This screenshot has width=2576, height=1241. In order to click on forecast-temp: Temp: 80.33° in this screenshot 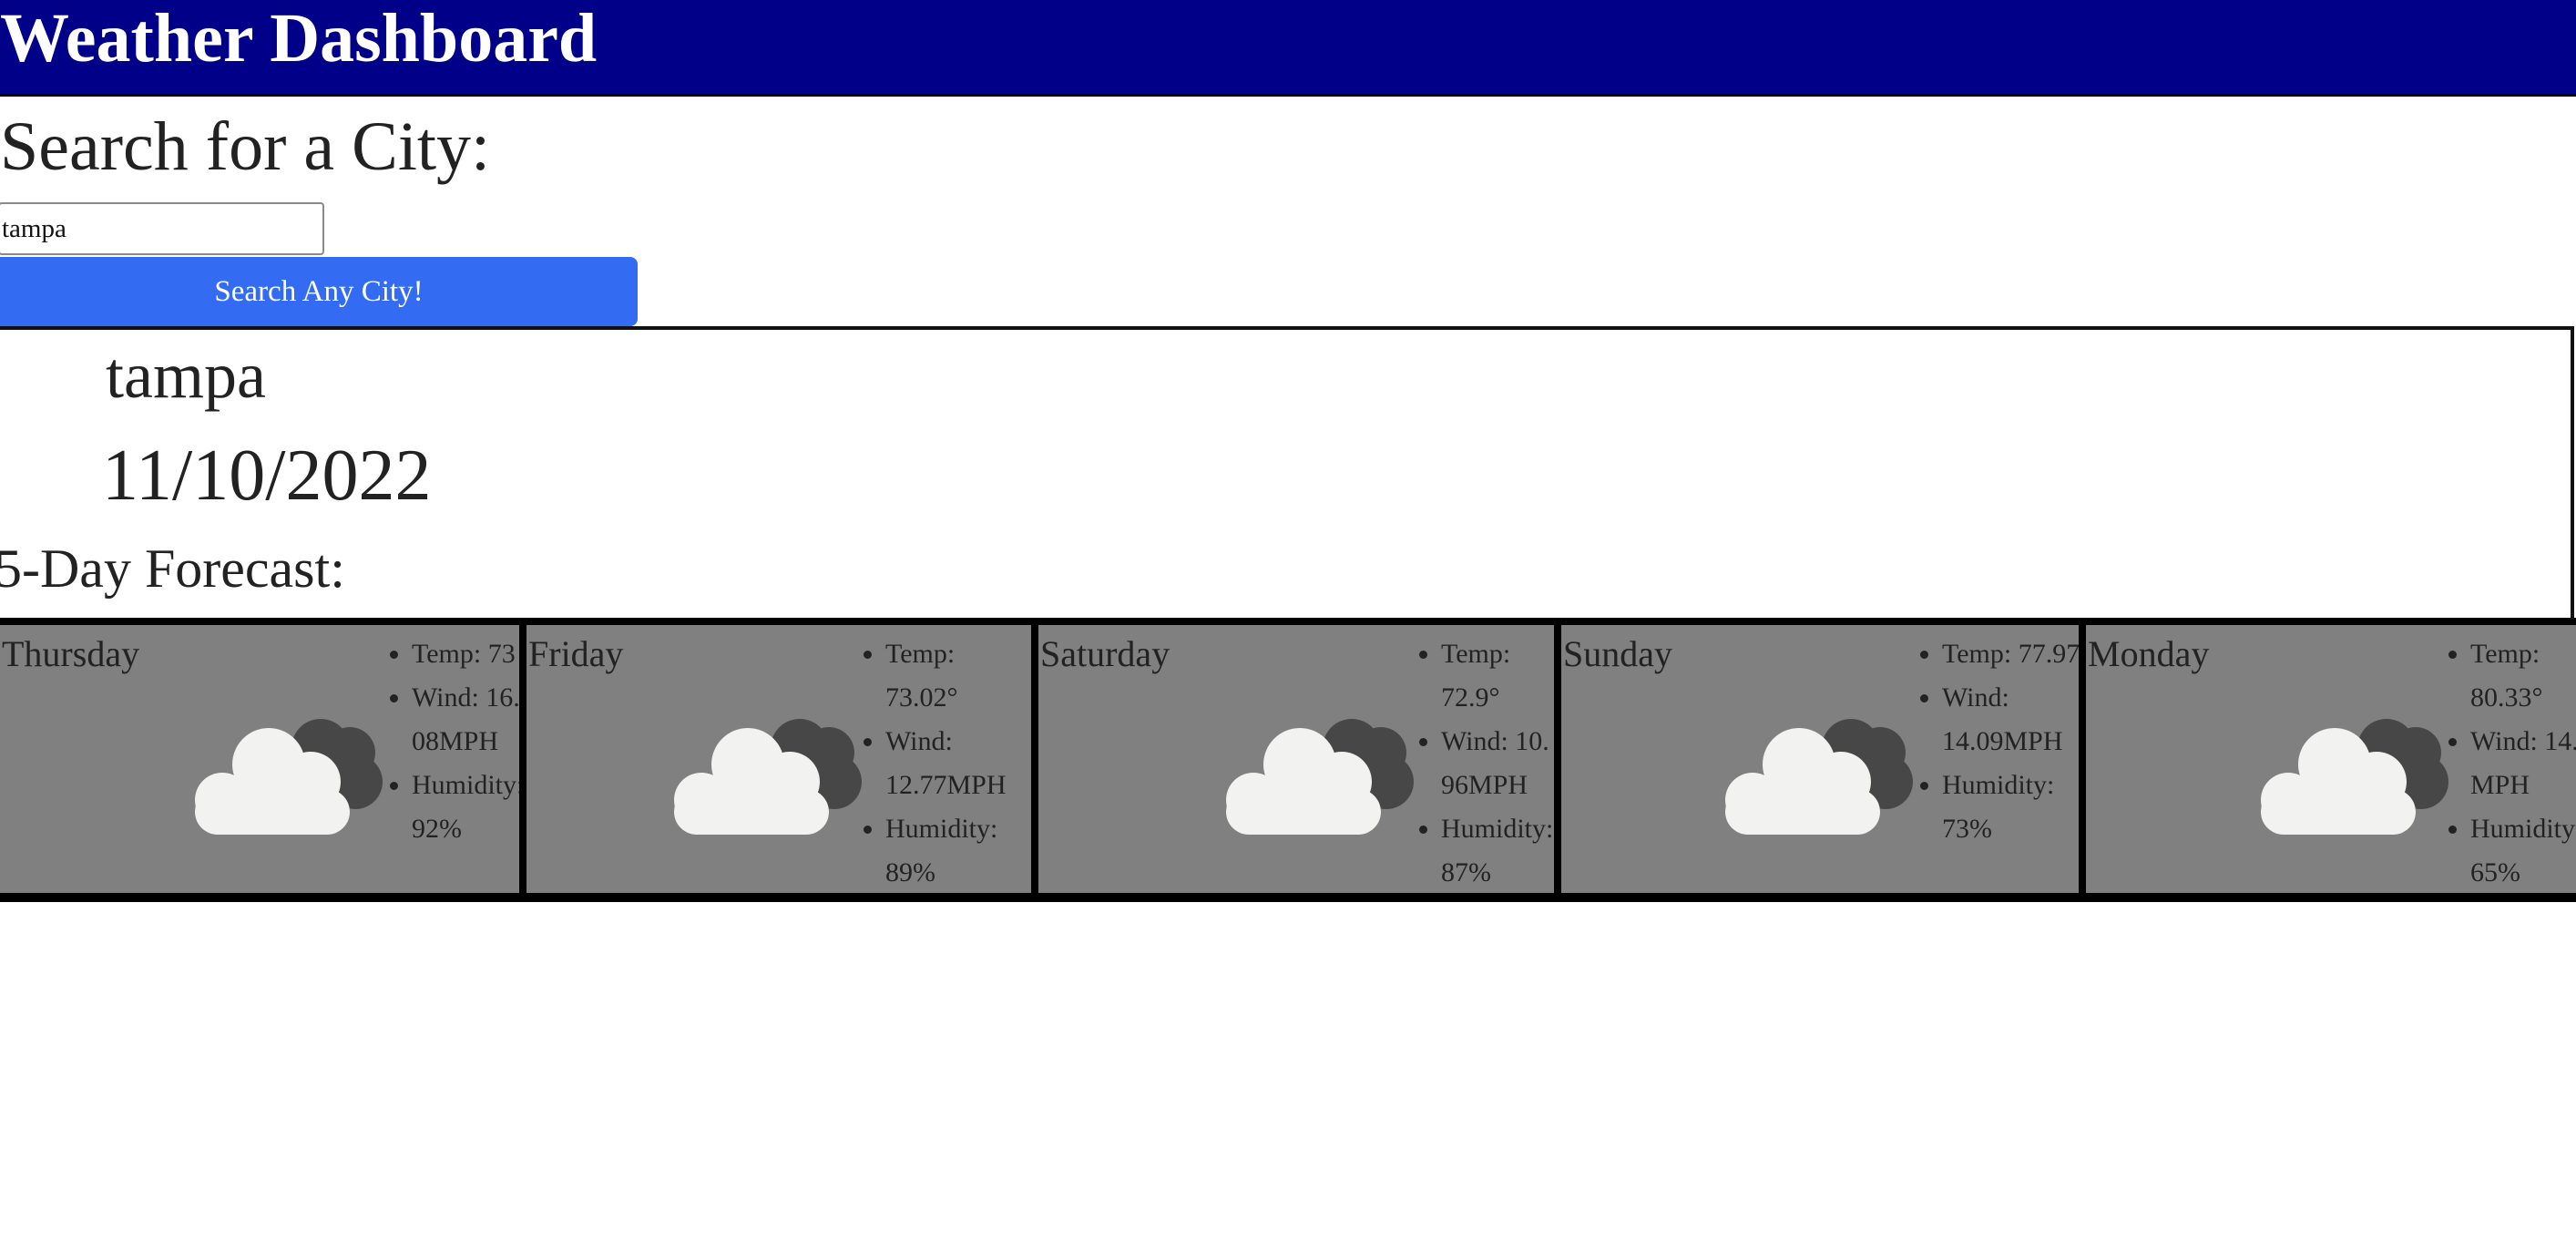, I will do `click(2523, 676)`.